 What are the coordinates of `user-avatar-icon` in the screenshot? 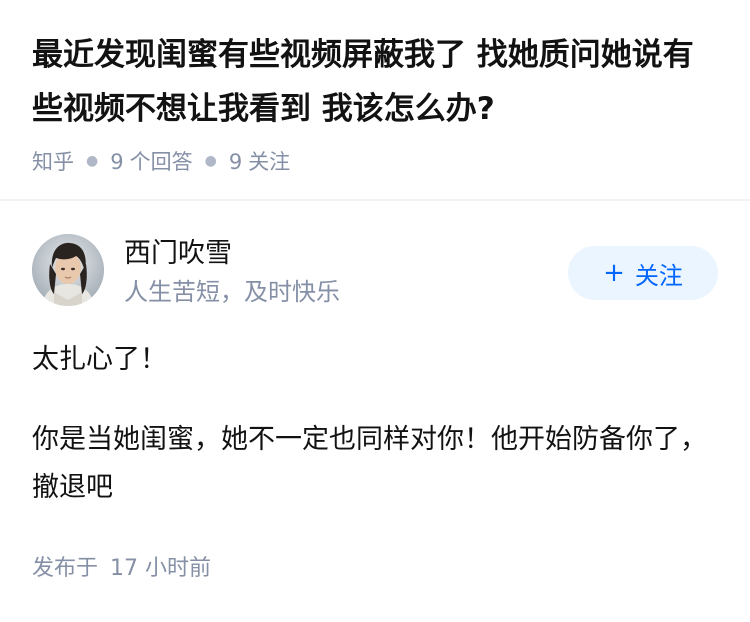 It's located at (68, 270).